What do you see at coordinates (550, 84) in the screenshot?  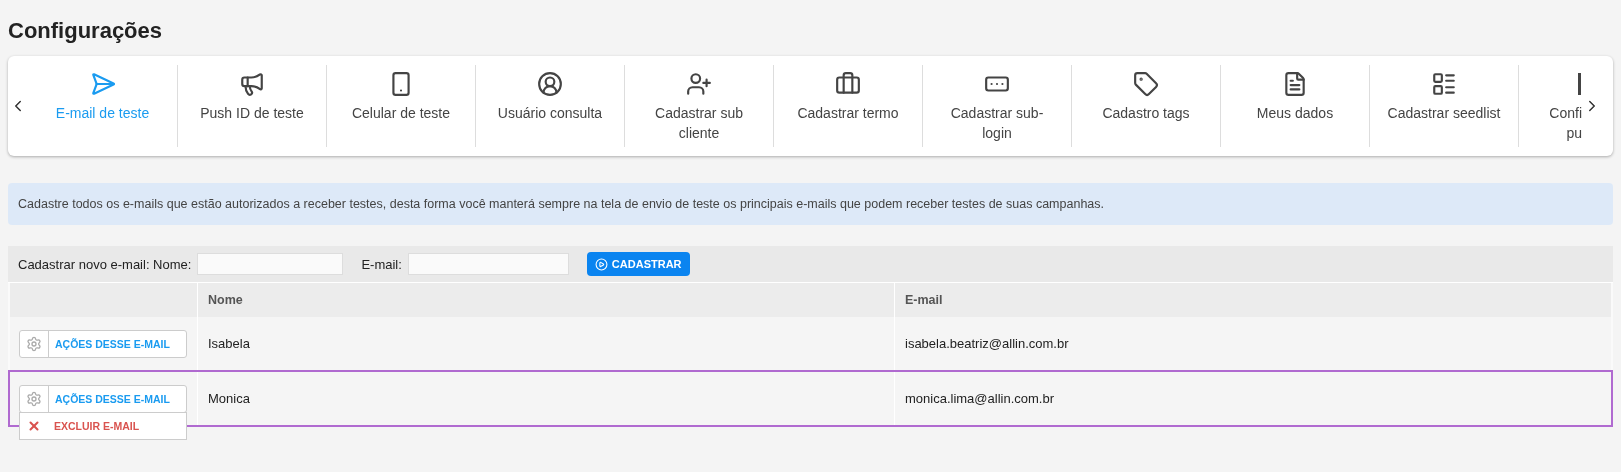 I see `user-circle-icon` at bounding box center [550, 84].